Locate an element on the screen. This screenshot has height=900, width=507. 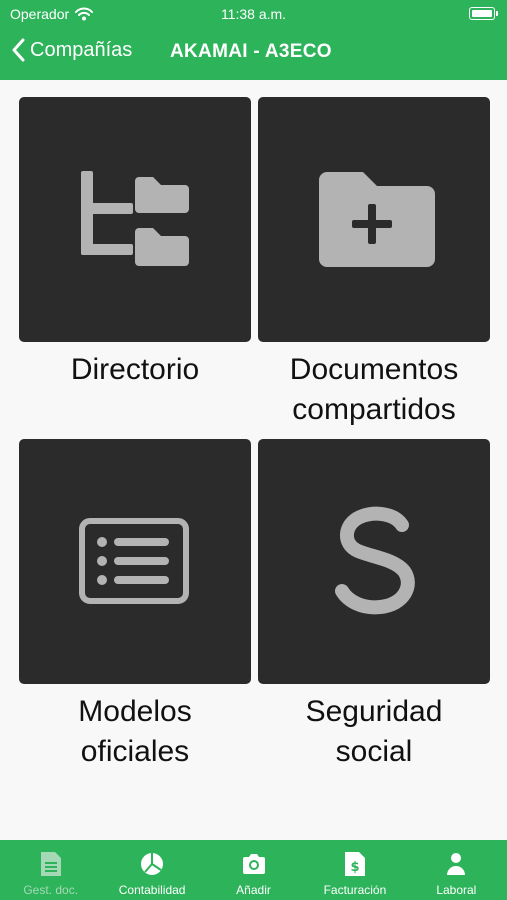
tab-facturacion: $ Facturación is located at coordinates (354, 870).